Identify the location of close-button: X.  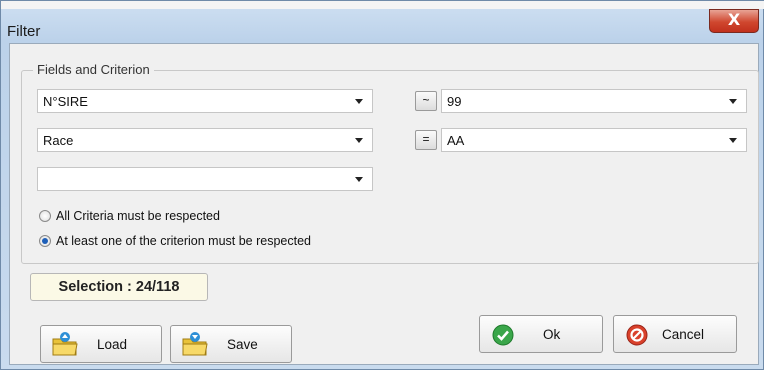
(734, 21).